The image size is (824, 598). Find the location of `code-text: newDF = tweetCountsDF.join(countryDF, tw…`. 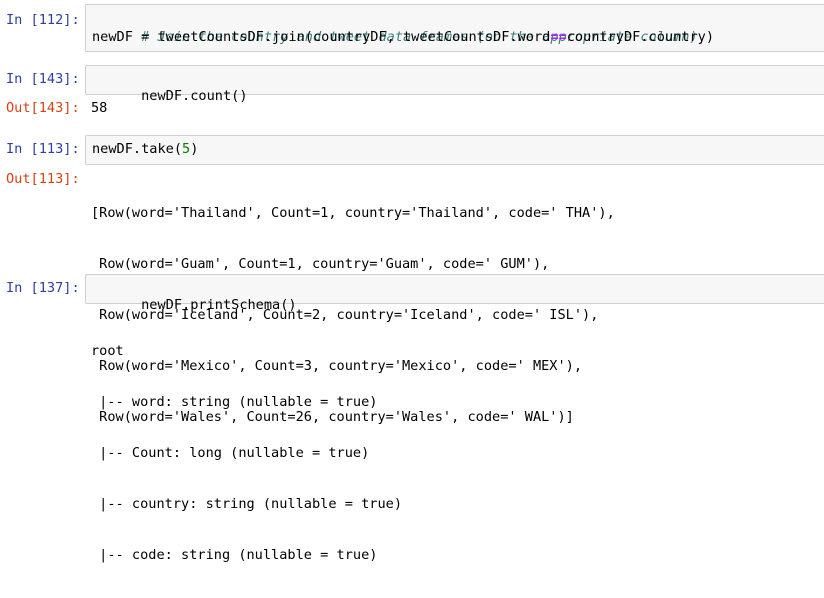

code-text: newDF = tweetCountsDF.join(countryDF, tw… is located at coordinates (321, 37).